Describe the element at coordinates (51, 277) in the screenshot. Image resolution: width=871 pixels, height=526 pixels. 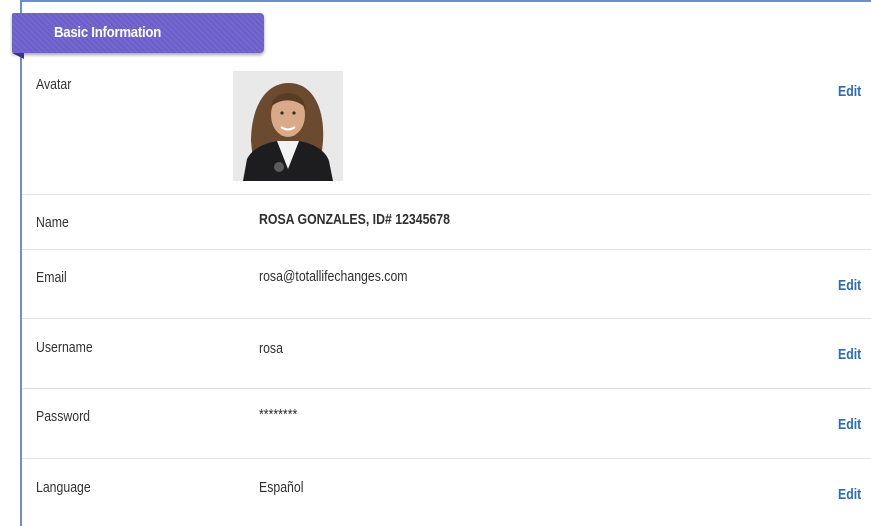
I see `email-label: Email` at that location.